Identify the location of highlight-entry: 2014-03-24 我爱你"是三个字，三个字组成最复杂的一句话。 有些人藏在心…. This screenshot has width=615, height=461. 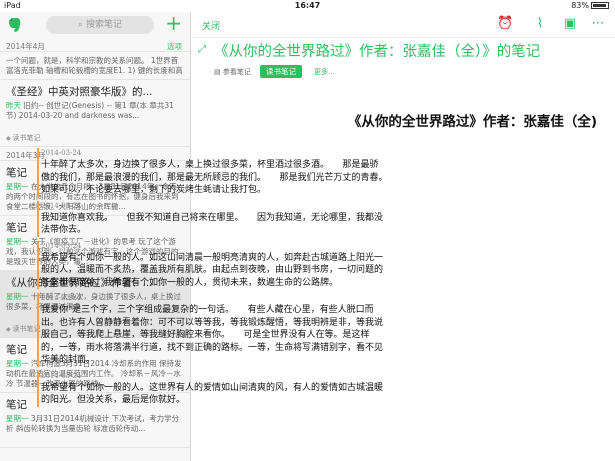
(212, 330).